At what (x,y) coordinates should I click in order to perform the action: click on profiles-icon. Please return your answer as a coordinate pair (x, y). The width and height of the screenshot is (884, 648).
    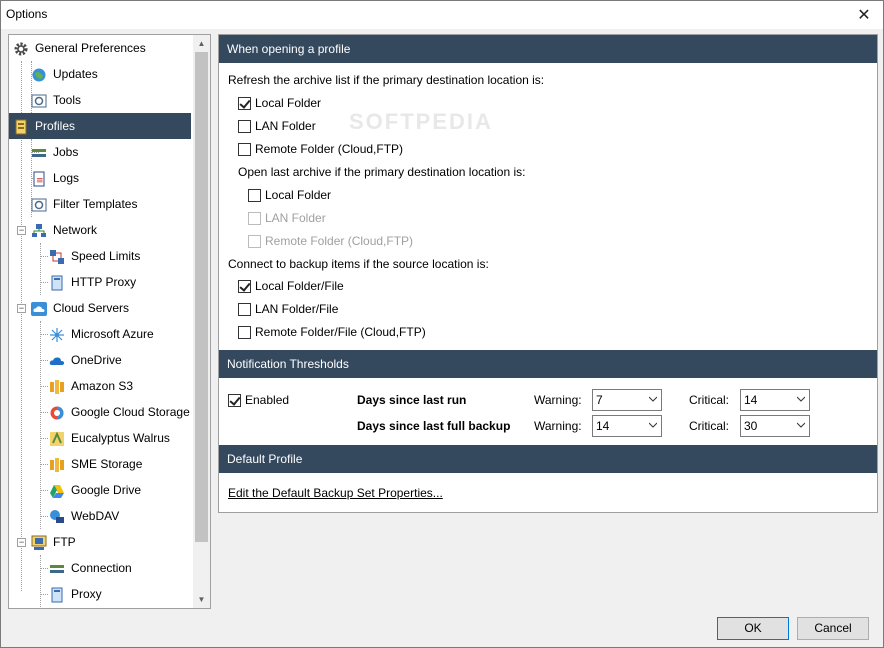
    Looking at the image, I should click on (21, 126).